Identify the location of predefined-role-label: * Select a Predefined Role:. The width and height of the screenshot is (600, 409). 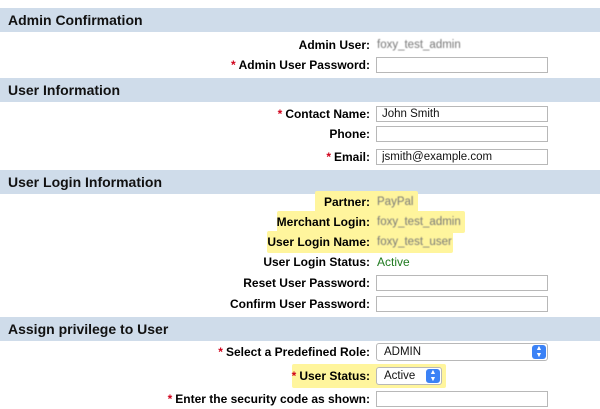
(294, 352).